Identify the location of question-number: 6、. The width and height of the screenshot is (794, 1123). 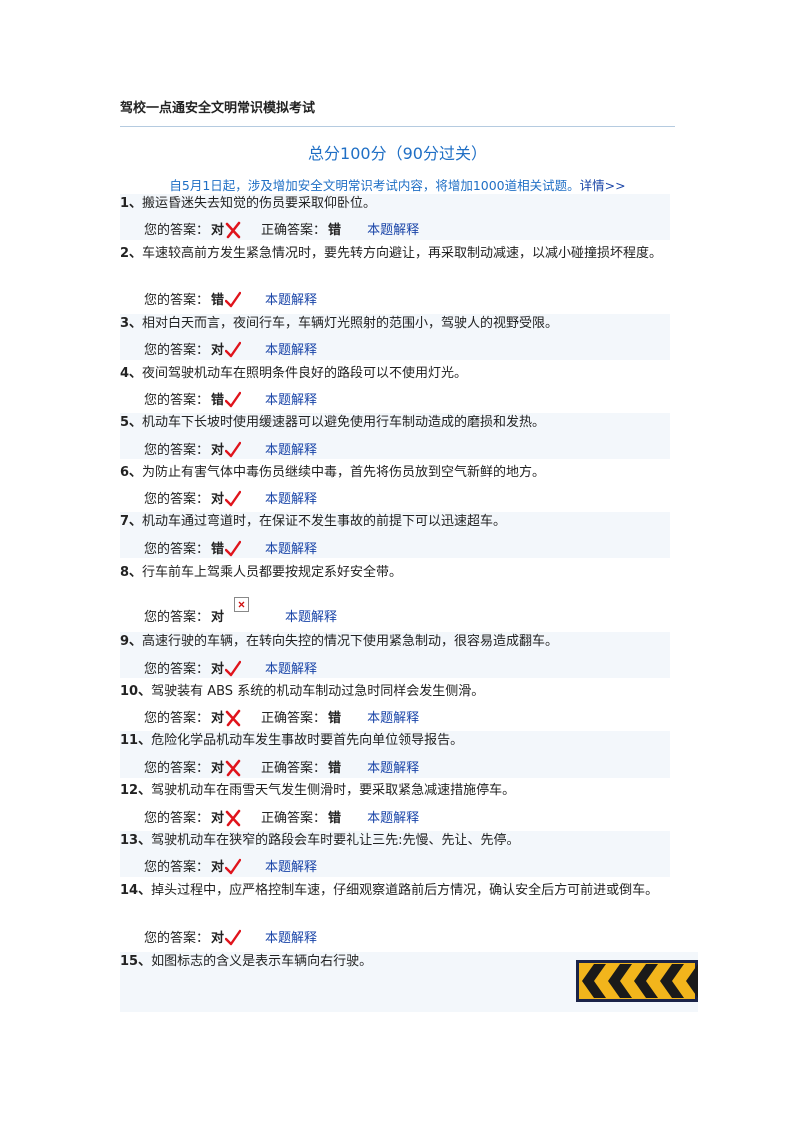
(131, 472).